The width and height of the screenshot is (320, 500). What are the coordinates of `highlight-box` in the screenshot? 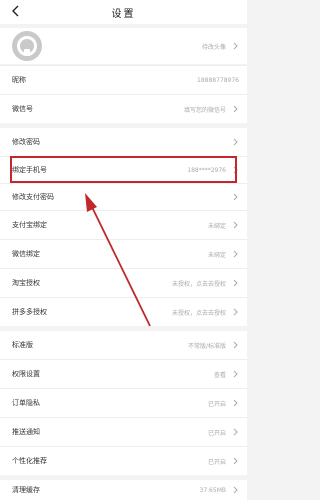 It's located at (123, 169).